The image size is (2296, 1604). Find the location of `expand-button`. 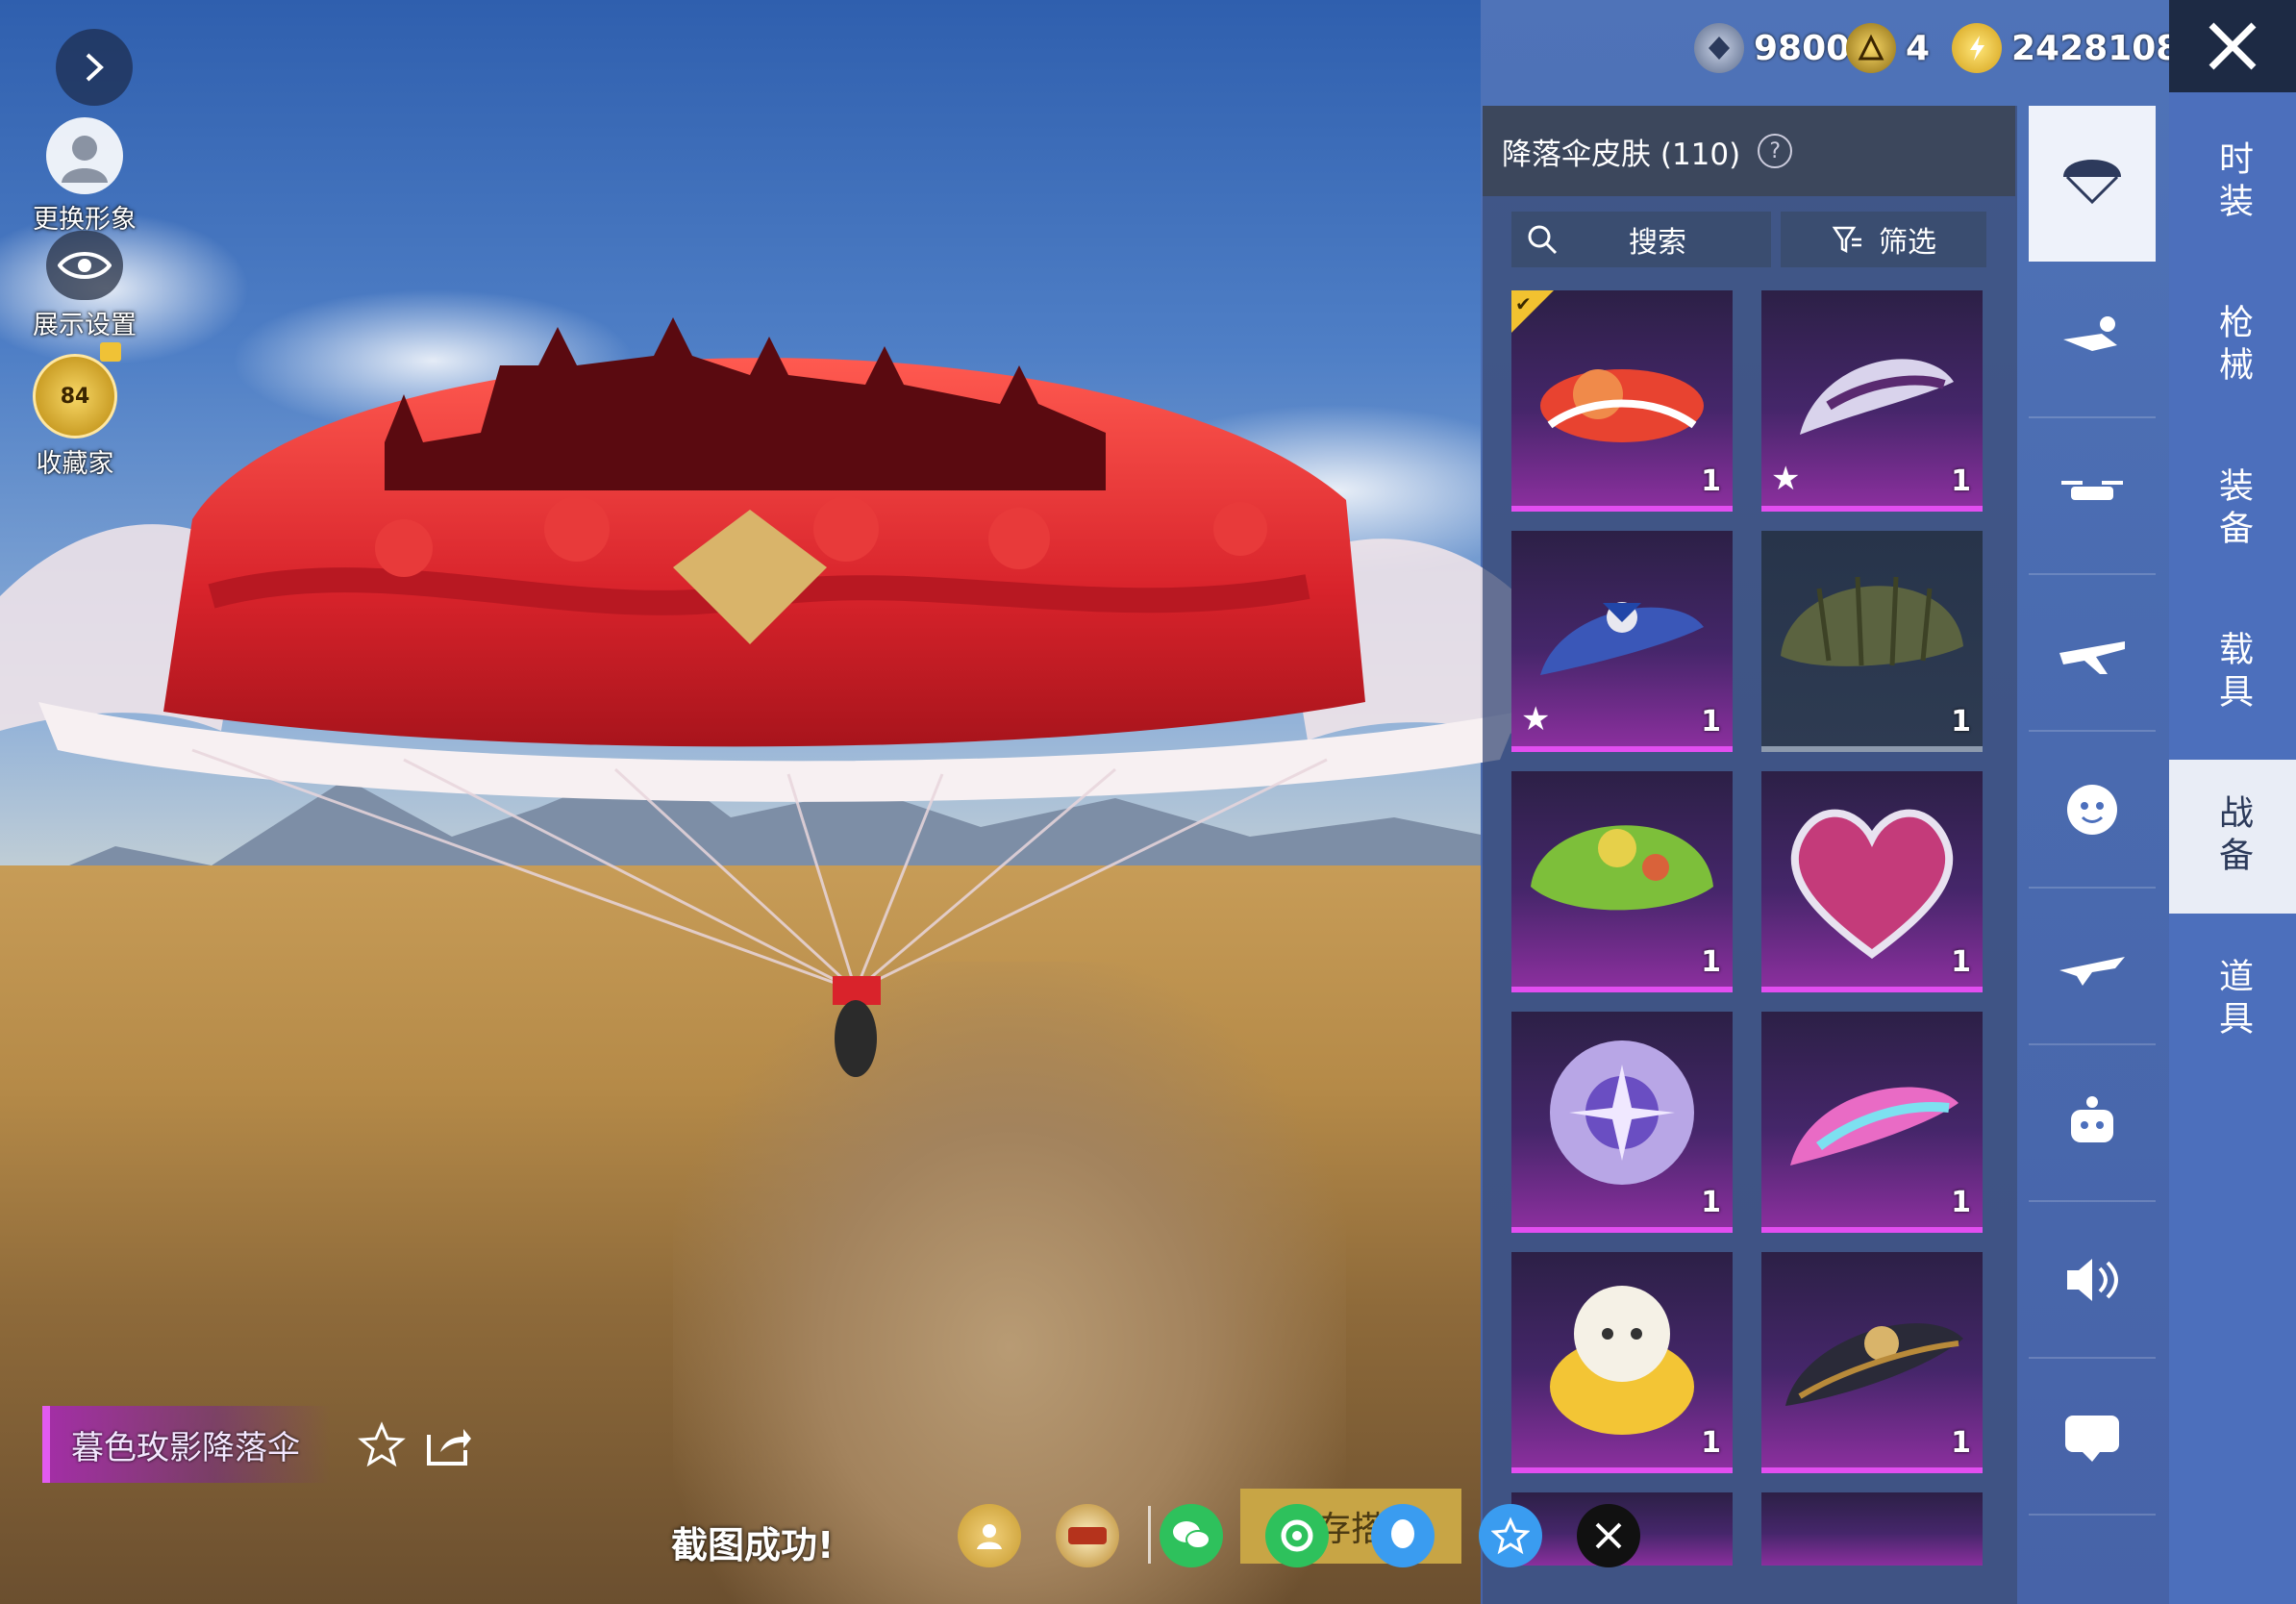

expand-button is located at coordinates (94, 67).